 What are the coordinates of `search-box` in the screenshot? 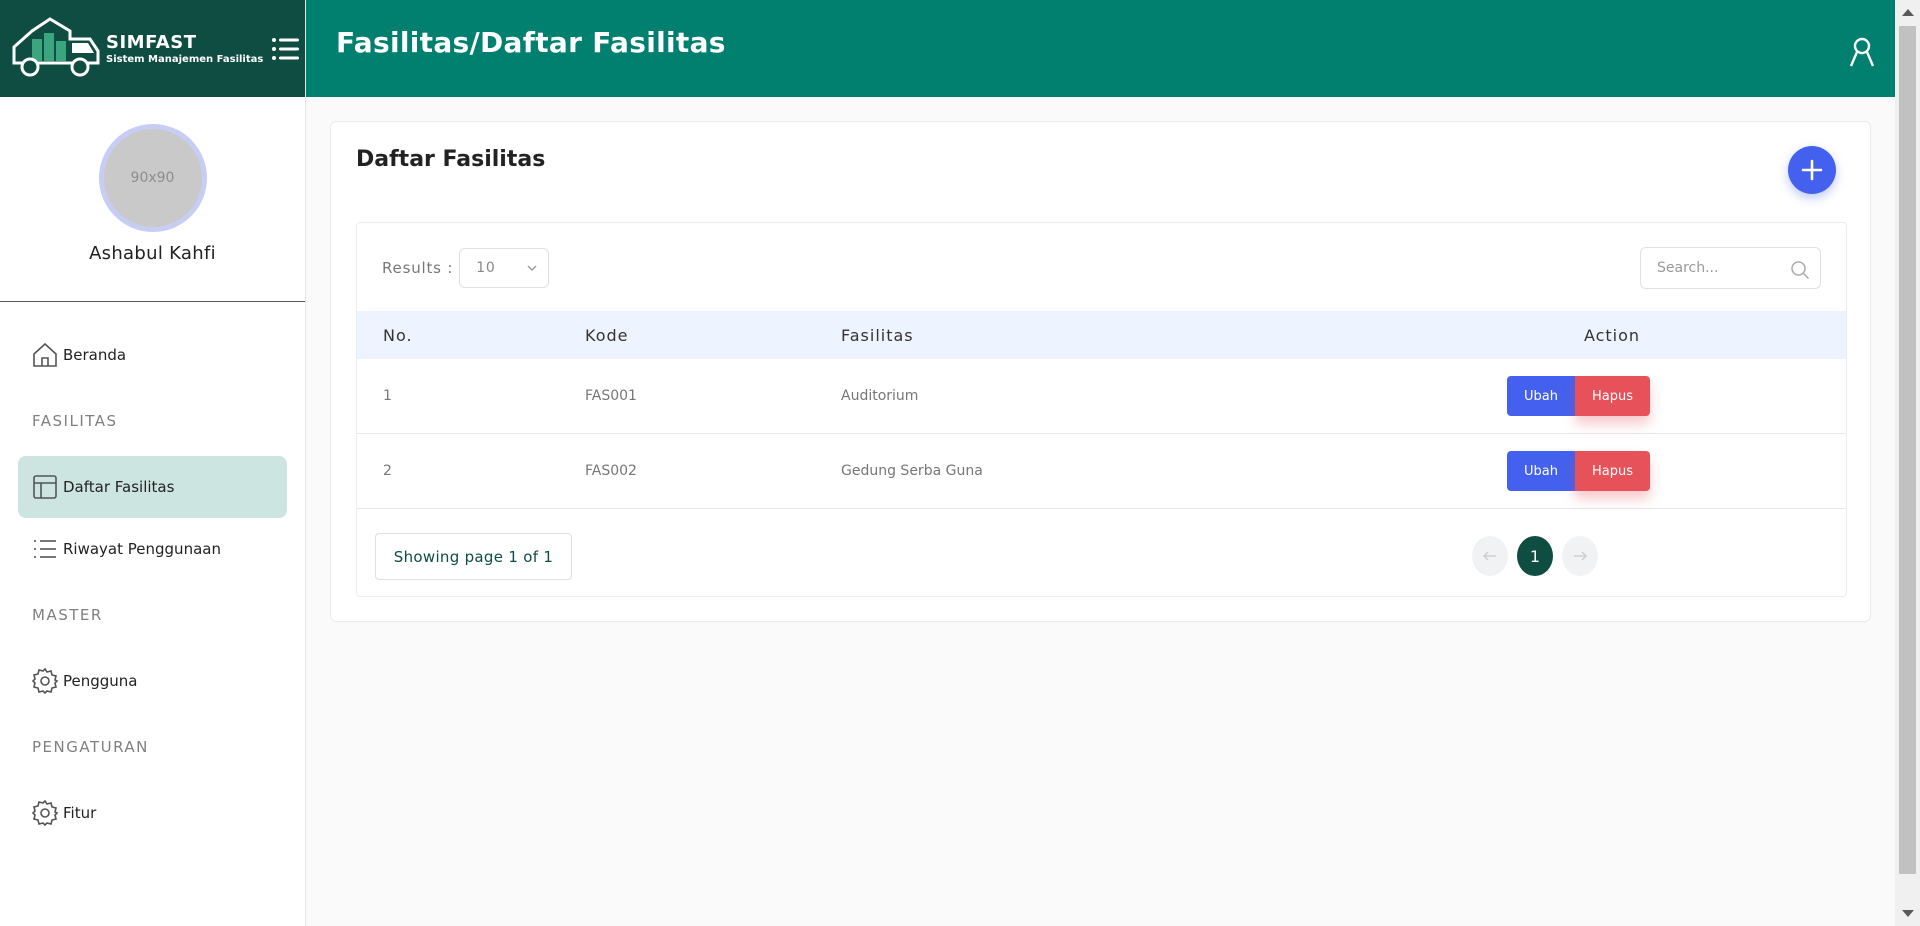 It's located at (1730, 268).